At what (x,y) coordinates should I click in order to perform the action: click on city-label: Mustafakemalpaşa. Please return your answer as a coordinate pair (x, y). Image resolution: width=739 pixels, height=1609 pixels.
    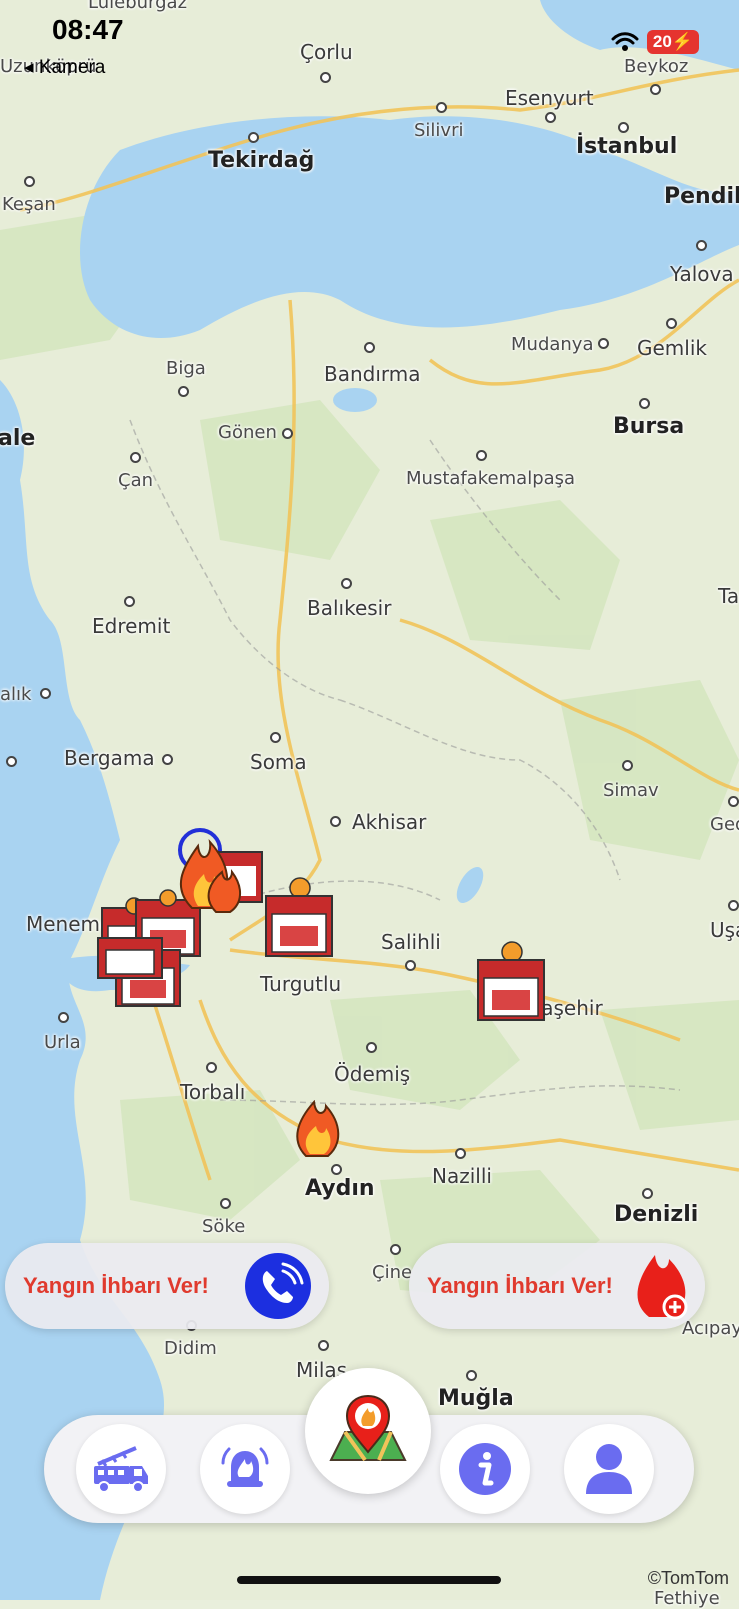
    Looking at the image, I should click on (491, 478).